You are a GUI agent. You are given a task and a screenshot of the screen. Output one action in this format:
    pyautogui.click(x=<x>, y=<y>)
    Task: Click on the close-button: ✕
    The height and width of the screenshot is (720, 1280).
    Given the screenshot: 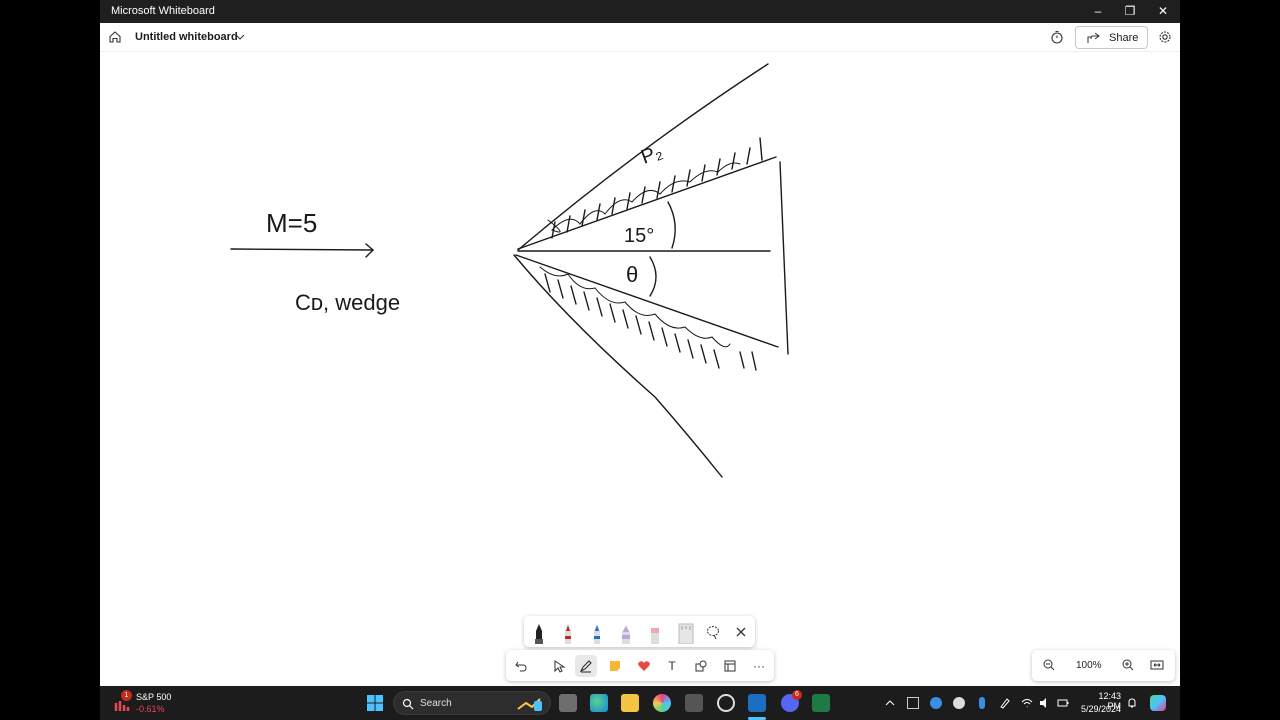 What is the action you would take?
    pyautogui.click(x=1163, y=11)
    